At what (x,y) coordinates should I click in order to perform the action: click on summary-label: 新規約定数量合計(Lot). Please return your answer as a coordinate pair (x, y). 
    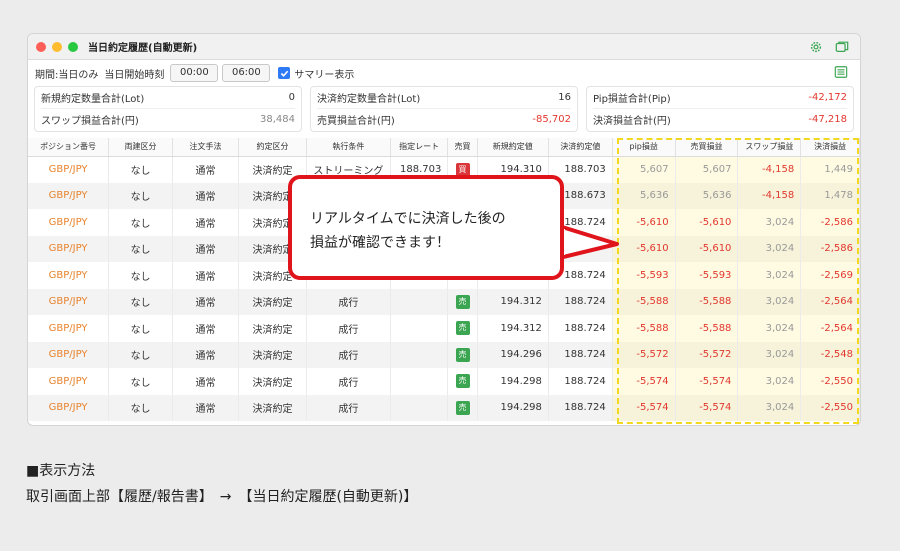
    Looking at the image, I should click on (93, 99).